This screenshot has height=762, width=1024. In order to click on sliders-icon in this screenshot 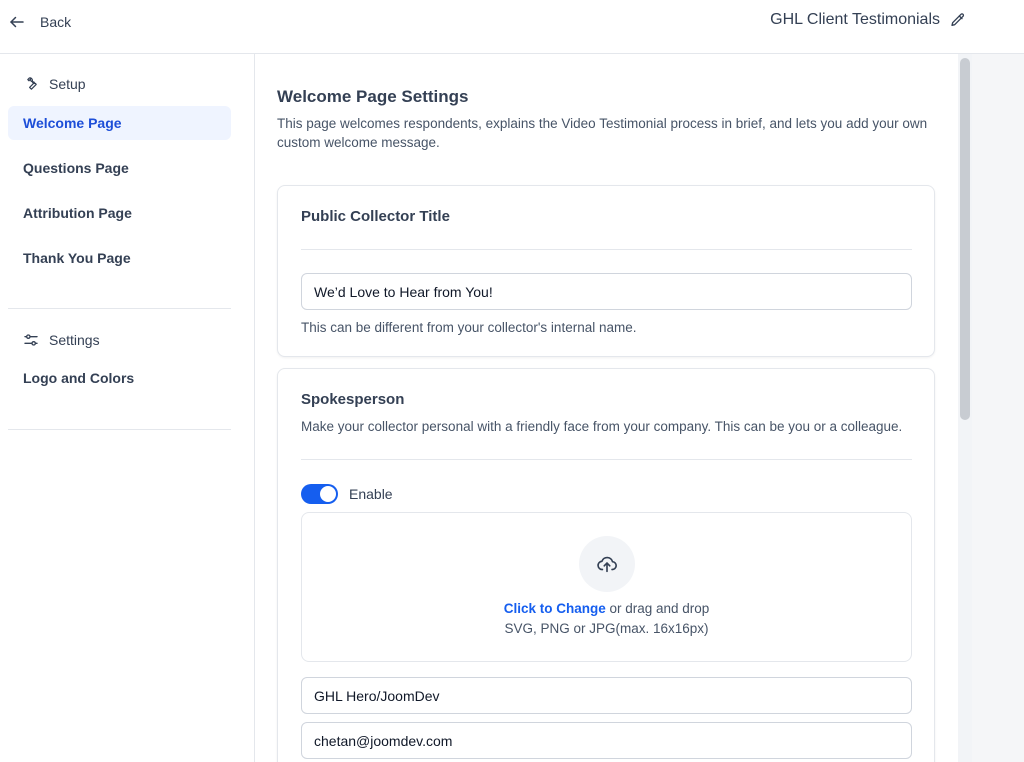, I will do `click(31, 340)`.